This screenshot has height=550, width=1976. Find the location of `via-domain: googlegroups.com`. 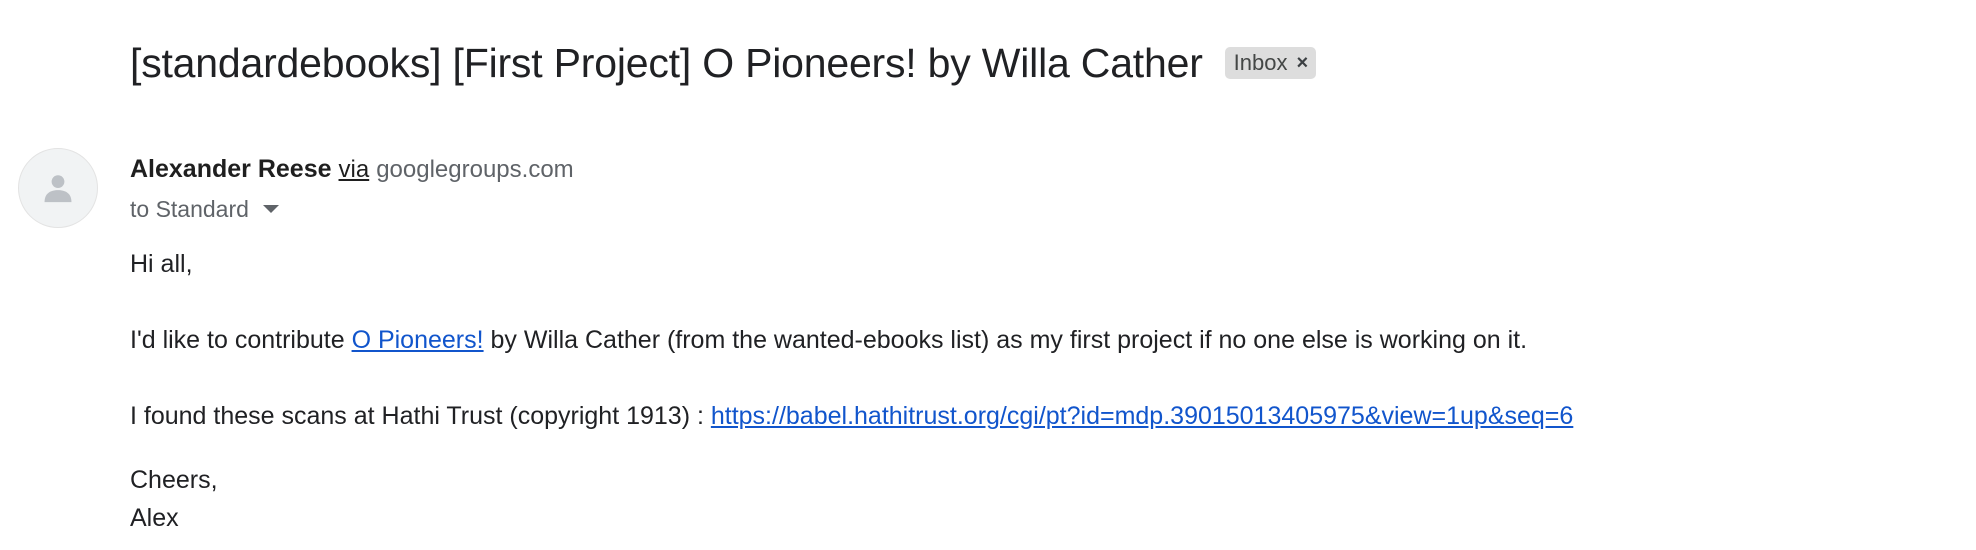

via-domain: googlegroups.com is located at coordinates (475, 169).